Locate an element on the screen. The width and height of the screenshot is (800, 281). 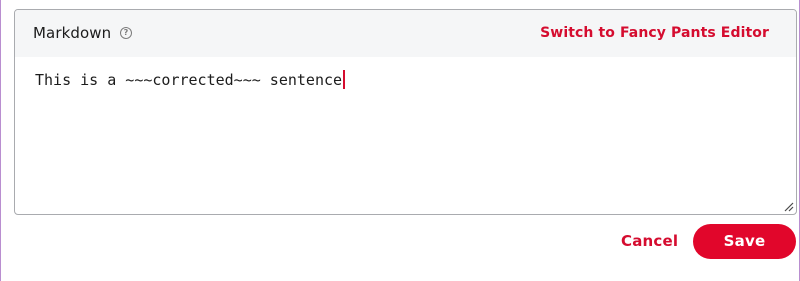
editor-text-content: This is a ~~~corrected~~~ sentence is located at coordinates (189, 80).